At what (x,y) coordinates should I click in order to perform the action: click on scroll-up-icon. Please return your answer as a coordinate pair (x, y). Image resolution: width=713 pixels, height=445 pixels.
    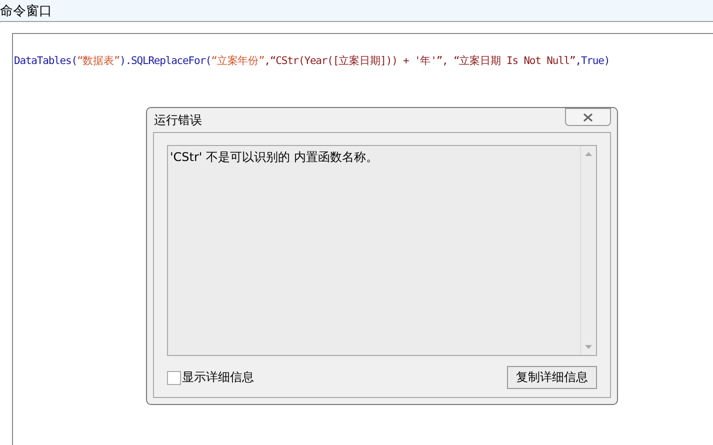
    Looking at the image, I should click on (588, 154).